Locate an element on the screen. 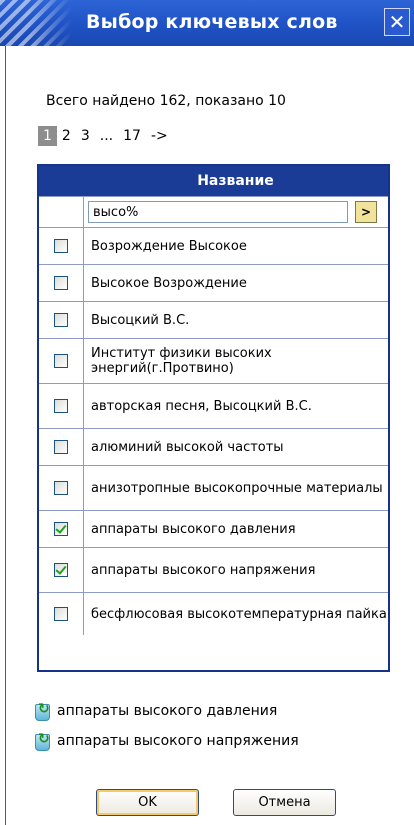  search-go-button: > is located at coordinates (366, 212).